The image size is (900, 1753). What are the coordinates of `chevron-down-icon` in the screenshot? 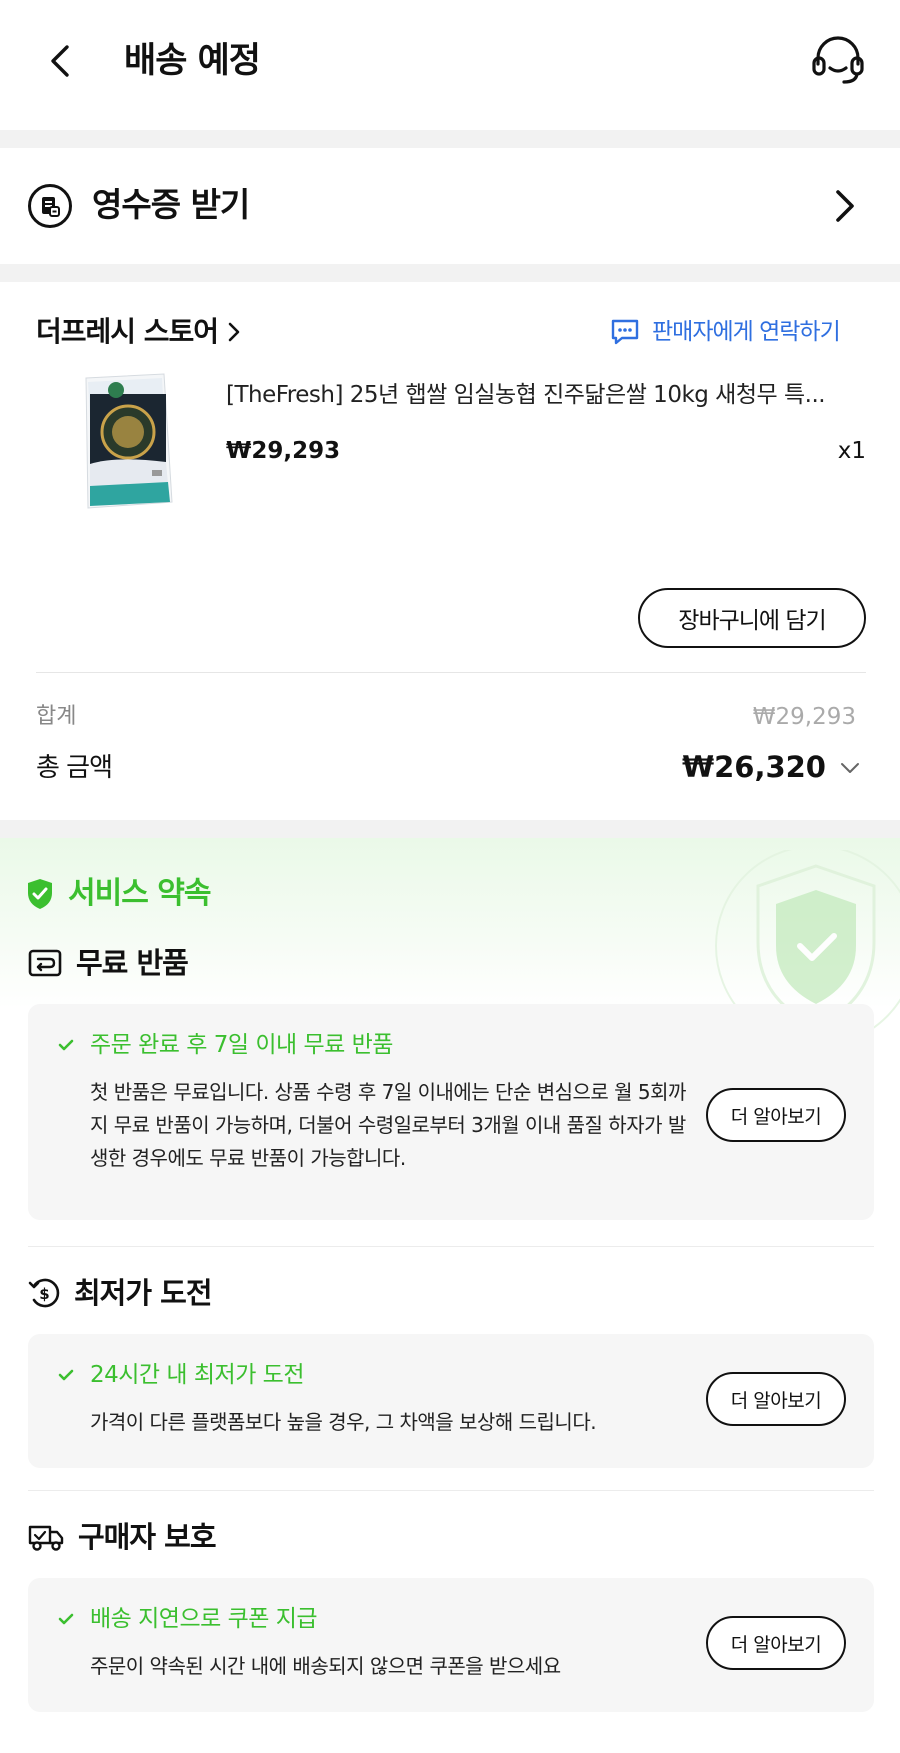 It's located at (850, 768).